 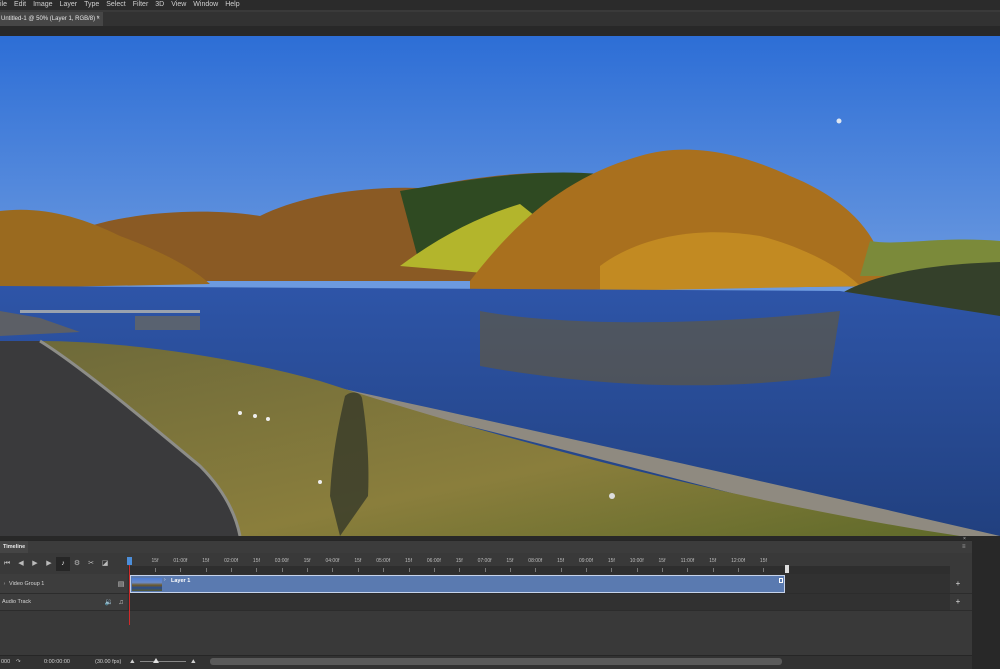 What do you see at coordinates (91, 5) in the screenshot?
I see `menu-type: Type` at bounding box center [91, 5].